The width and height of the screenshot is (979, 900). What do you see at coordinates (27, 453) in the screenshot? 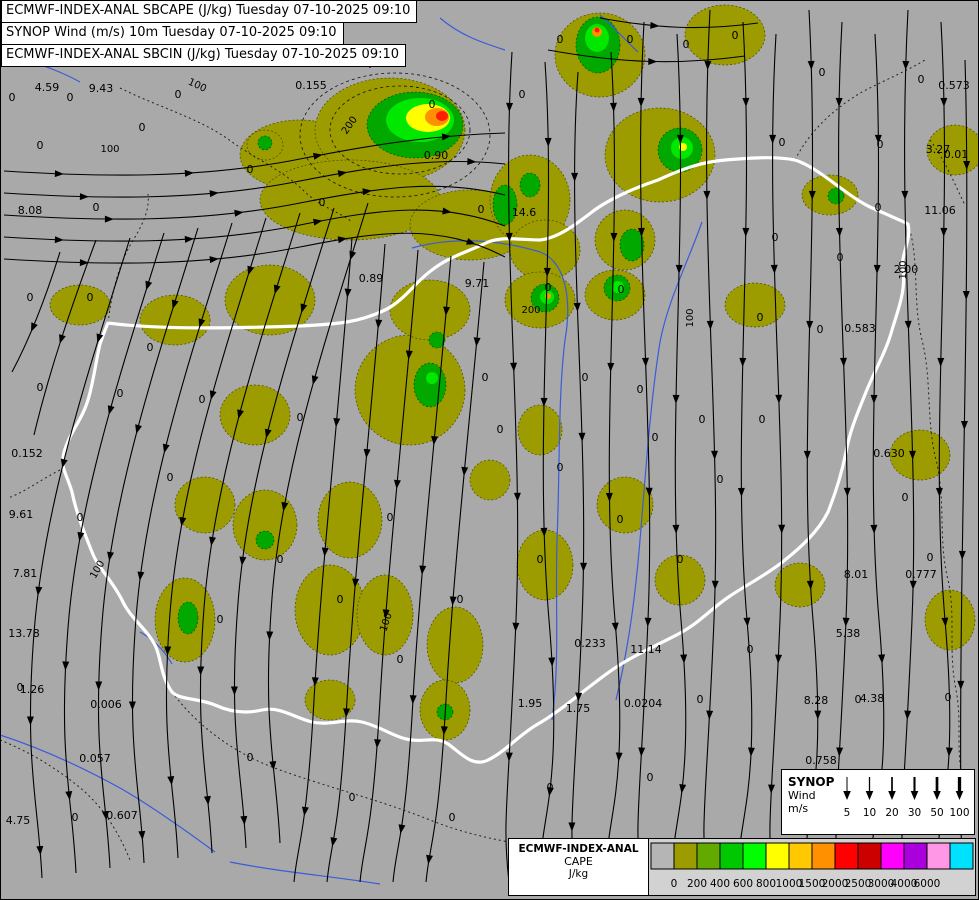
I see `station-value: 0.152` at bounding box center [27, 453].